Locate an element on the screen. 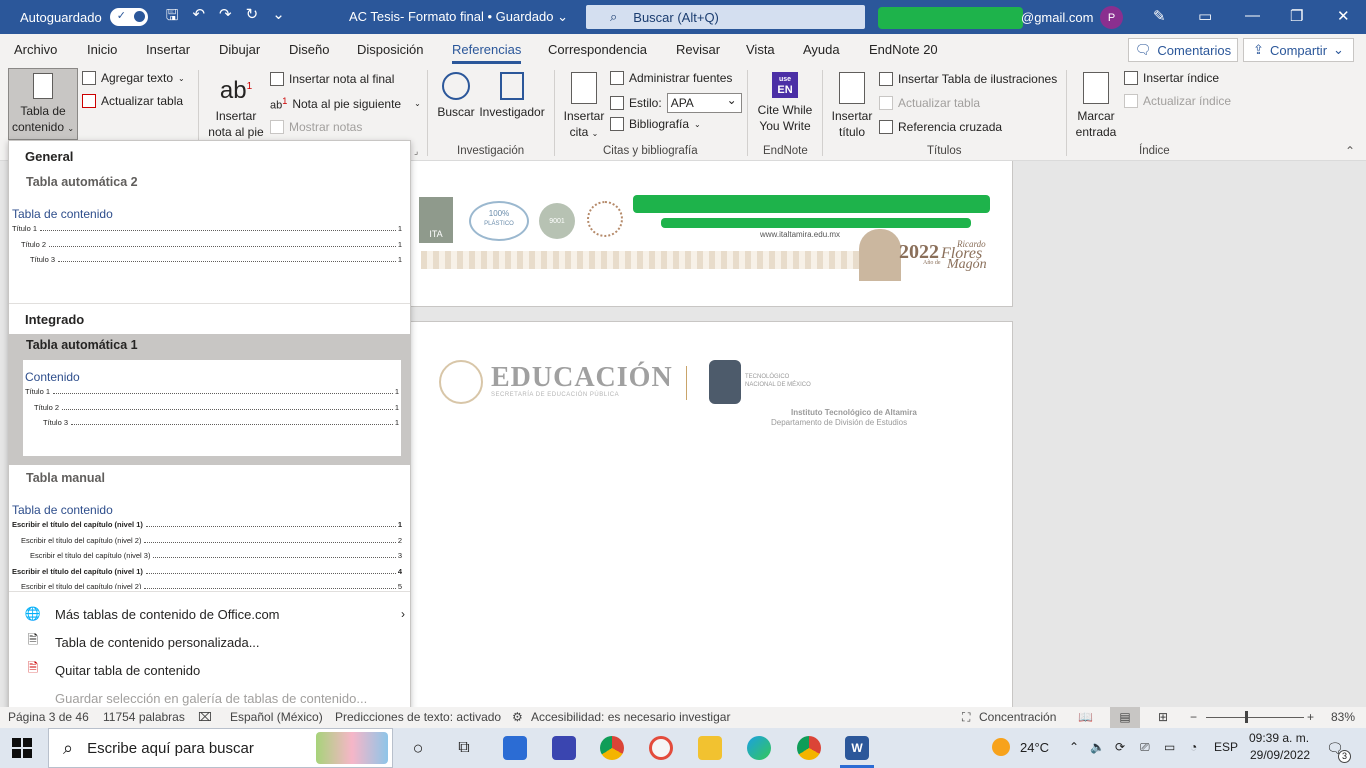  style-select: Estilo: APA is located at coordinates (676, 102).